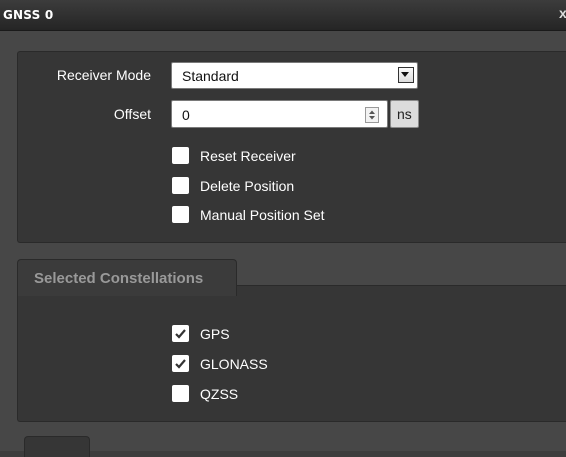 This screenshot has width=566, height=457. What do you see at coordinates (180, 214) in the screenshot?
I see `manual-position-set-checkbox` at bounding box center [180, 214].